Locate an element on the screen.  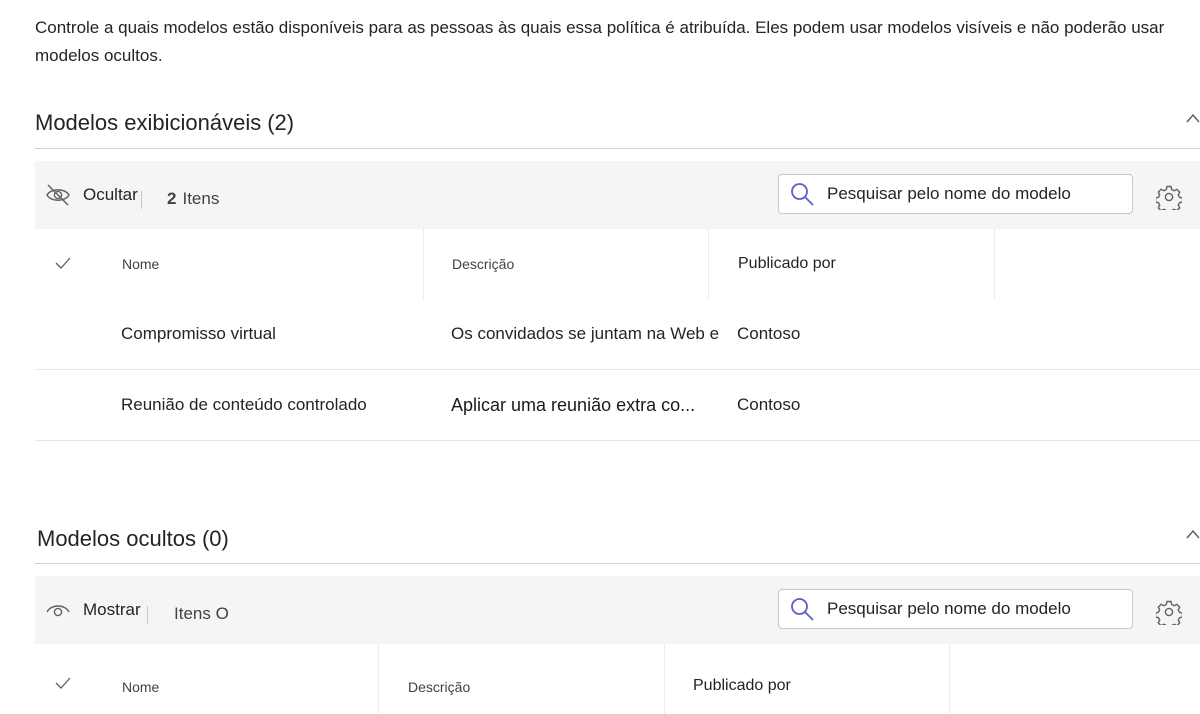
item-count-label: Itens O is located at coordinates (201, 613).